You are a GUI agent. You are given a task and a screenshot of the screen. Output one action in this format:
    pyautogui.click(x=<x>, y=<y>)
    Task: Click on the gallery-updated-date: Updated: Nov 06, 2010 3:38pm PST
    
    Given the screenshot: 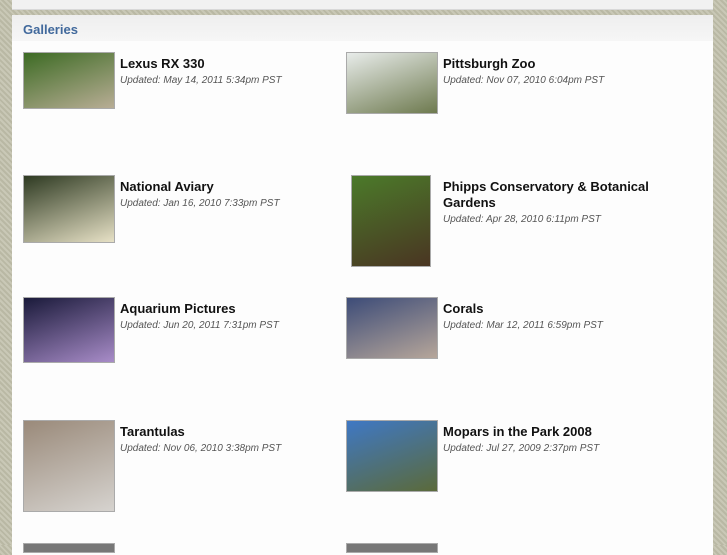 What is the action you would take?
    pyautogui.click(x=201, y=448)
    